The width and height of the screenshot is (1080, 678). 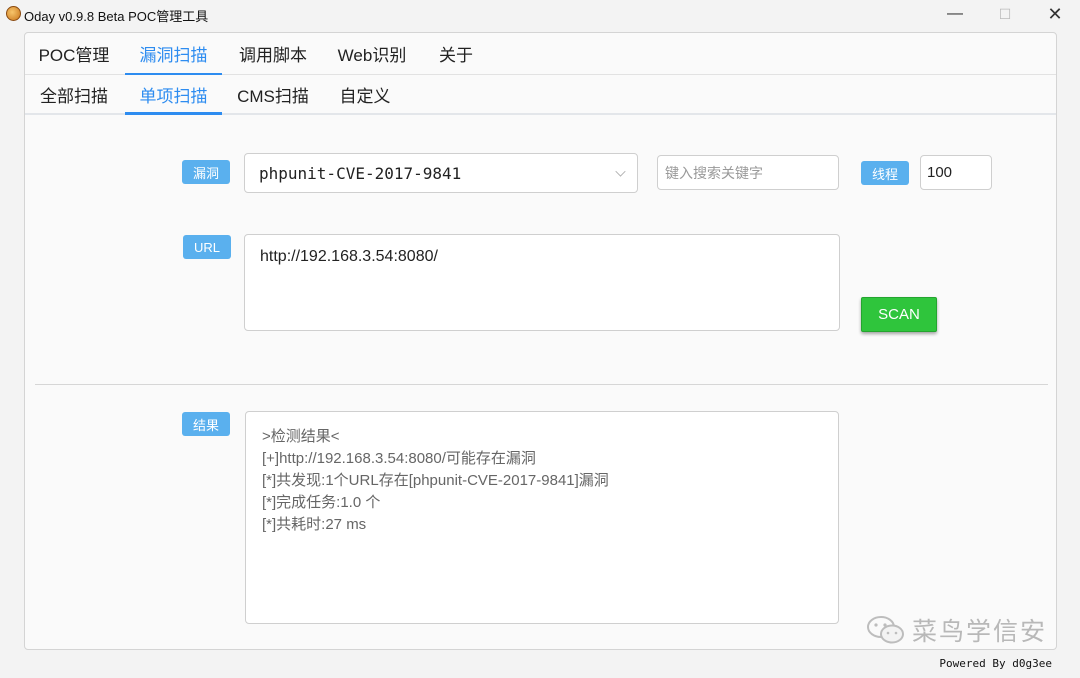 What do you see at coordinates (399, 458) in the screenshot?
I see `result-line: [+]http://192.168.3.54:8080/可能存在漏洞` at bounding box center [399, 458].